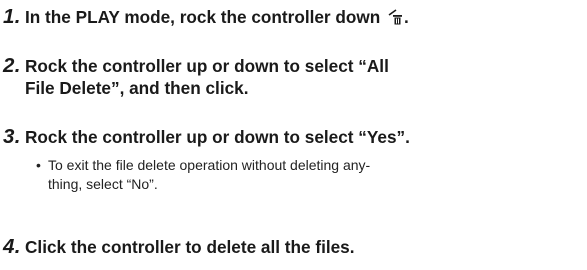  What do you see at coordinates (406, 17) in the screenshot?
I see `step-1-end: .` at bounding box center [406, 17].